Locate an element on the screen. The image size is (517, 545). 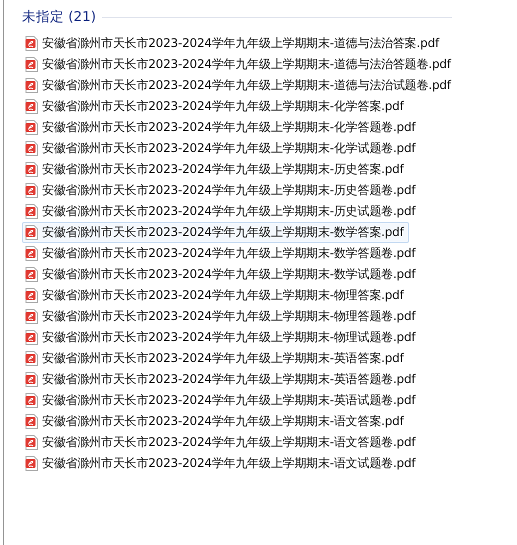
file-item: 安徽省滁州市天长市2023-2024学年九年级上学期期末-英语答案.pdf is located at coordinates (215, 358).